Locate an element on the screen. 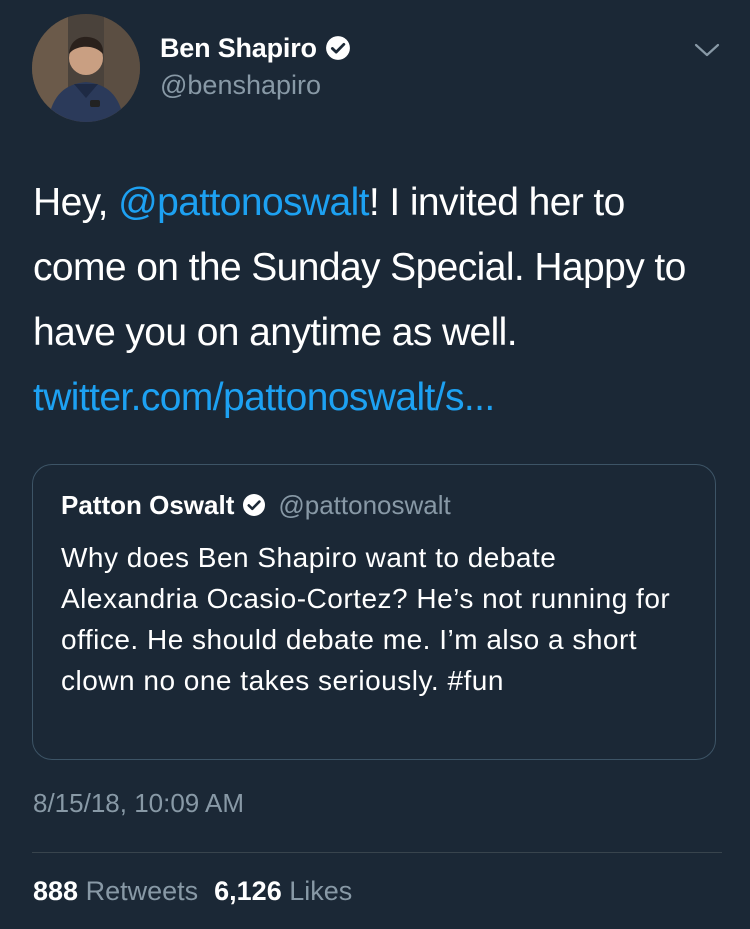 The width and height of the screenshot is (750, 929). chevron-down-icon is located at coordinates (707, 50).